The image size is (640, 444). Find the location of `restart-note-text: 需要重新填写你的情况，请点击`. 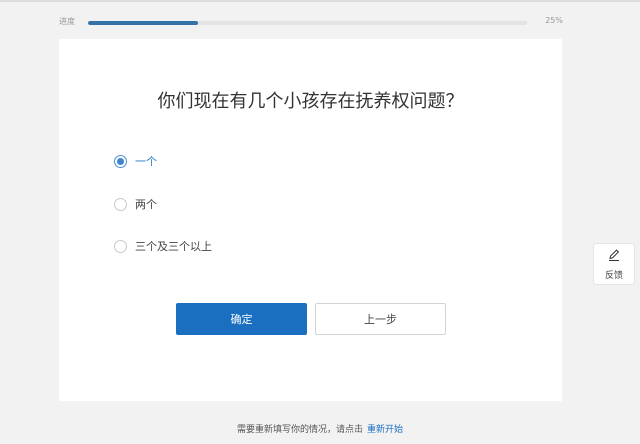

restart-note-text: 需要重新填写你的情况，请点击 is located at coordinates (299, 430).